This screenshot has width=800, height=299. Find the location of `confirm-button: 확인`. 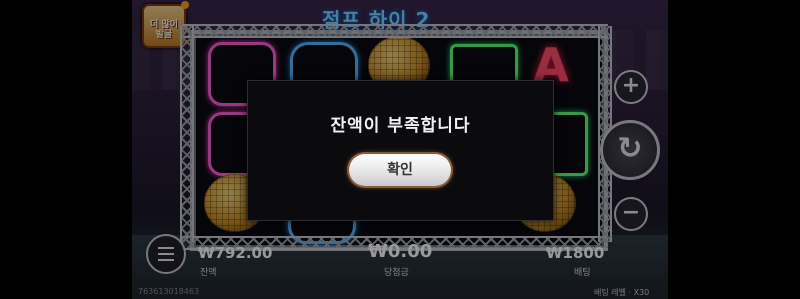

confirm-button: 확인 is located at coordinates (400, 170).